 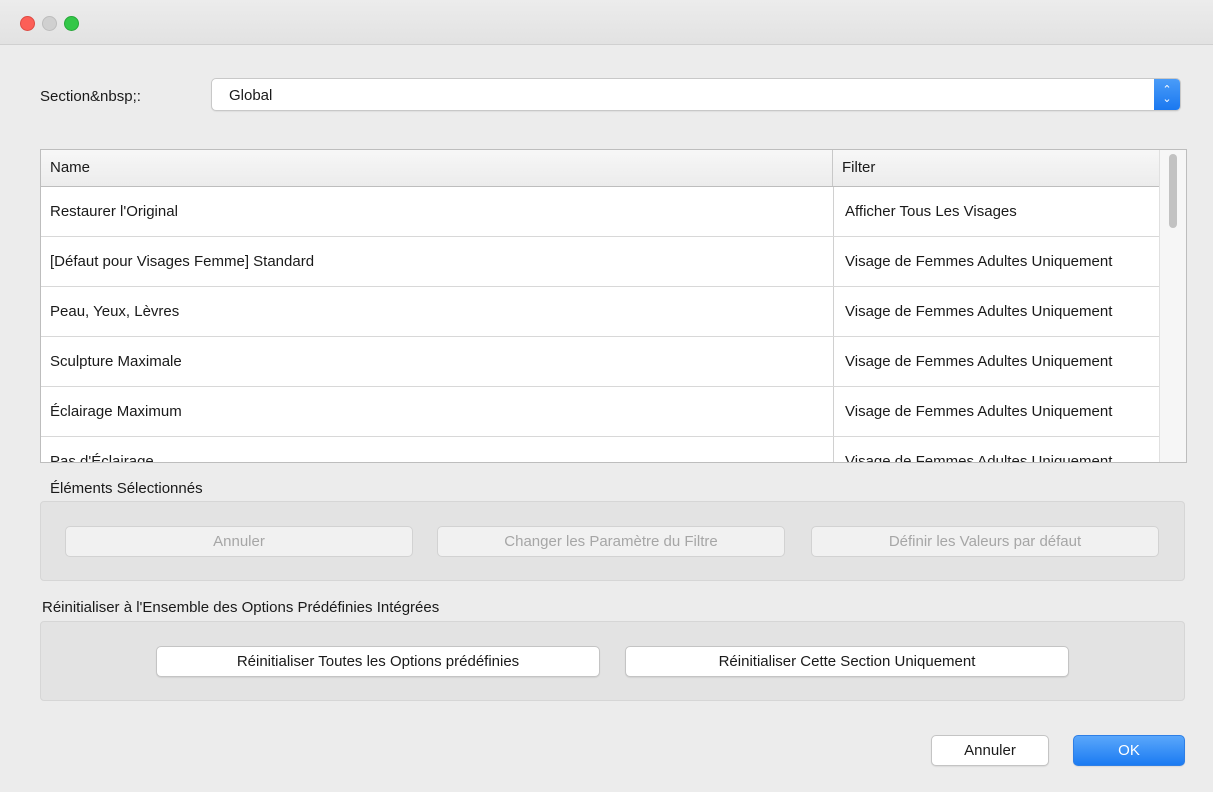 What do you see at coordinates (990, 750) in the screenshot?
I see `cancel-button: Annuler` at bounding box center [990, 750].